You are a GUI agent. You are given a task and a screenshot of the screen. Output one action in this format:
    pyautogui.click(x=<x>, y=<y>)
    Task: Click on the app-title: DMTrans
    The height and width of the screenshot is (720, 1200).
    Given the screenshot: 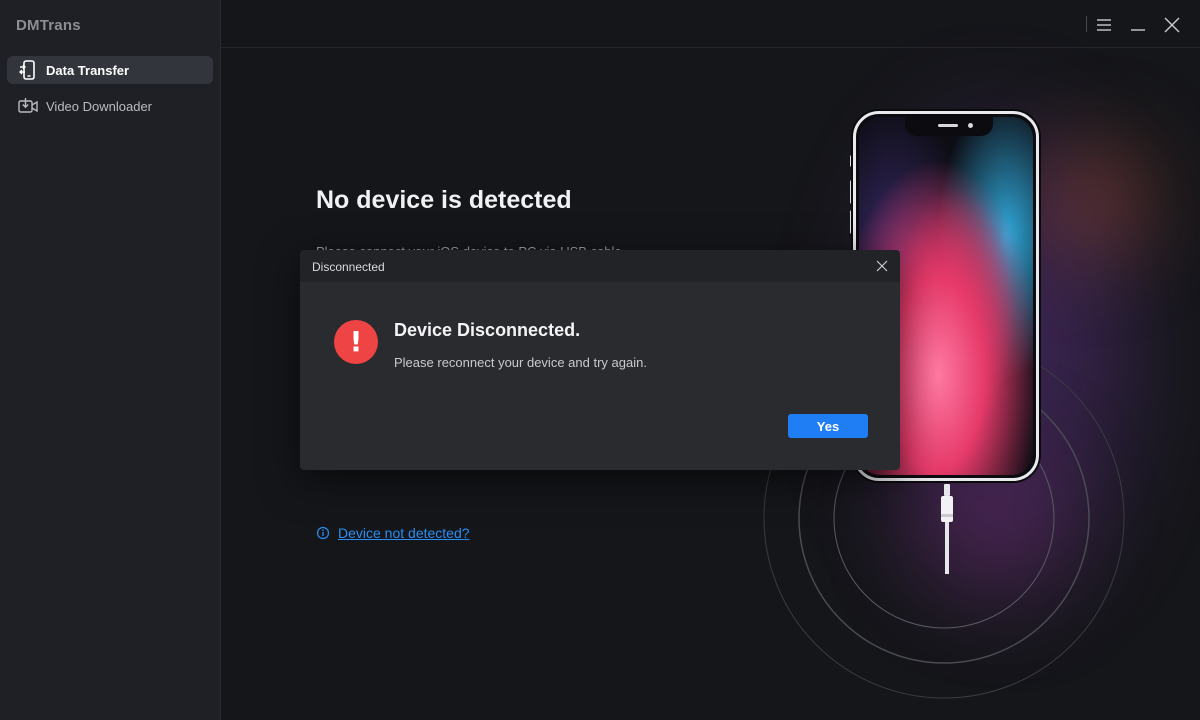 What is the action you would take?
    pyautogui.click(x=48, y=25)
    